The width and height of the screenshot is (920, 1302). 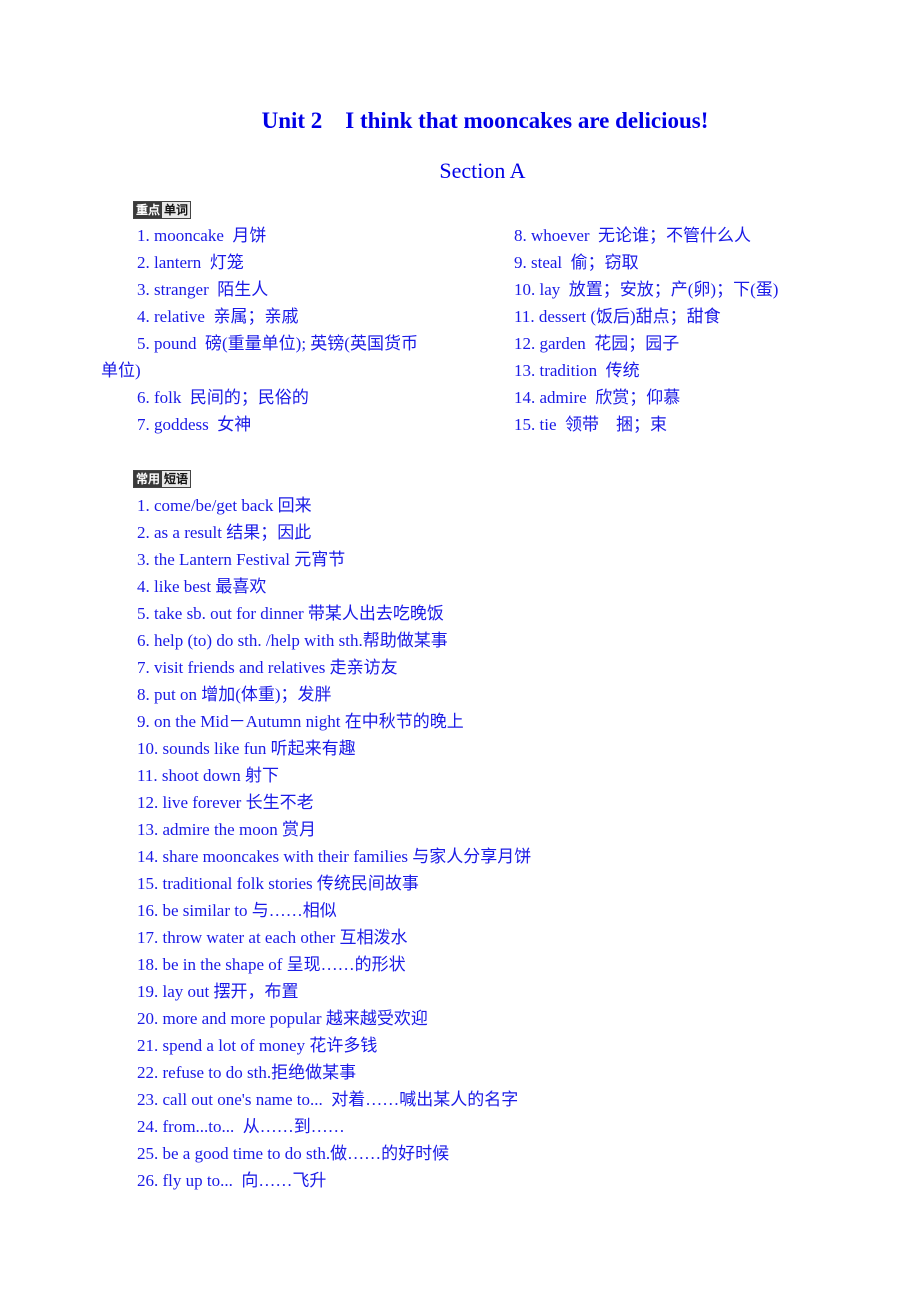 What do you see at coordinates (278, 883) in the screenshot?
I see `phrase-item: 15. traditional folk stories 传统民间故事` at bounding box center [278, 883].